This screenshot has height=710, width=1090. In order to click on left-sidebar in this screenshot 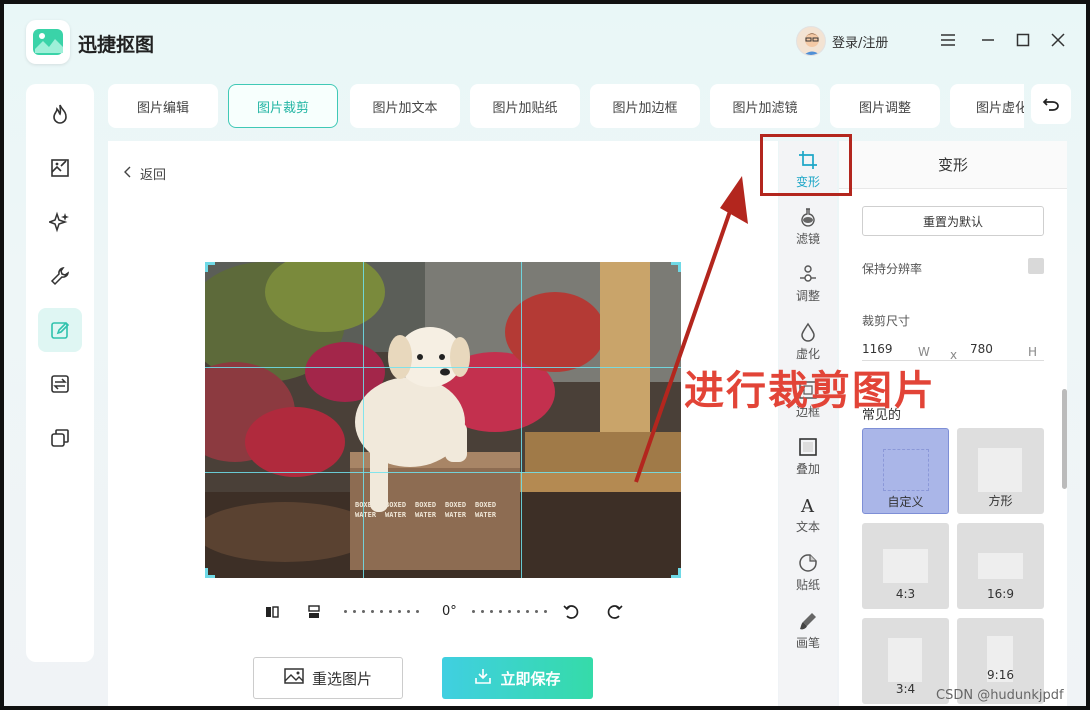, I will do `click(60, 373)`.